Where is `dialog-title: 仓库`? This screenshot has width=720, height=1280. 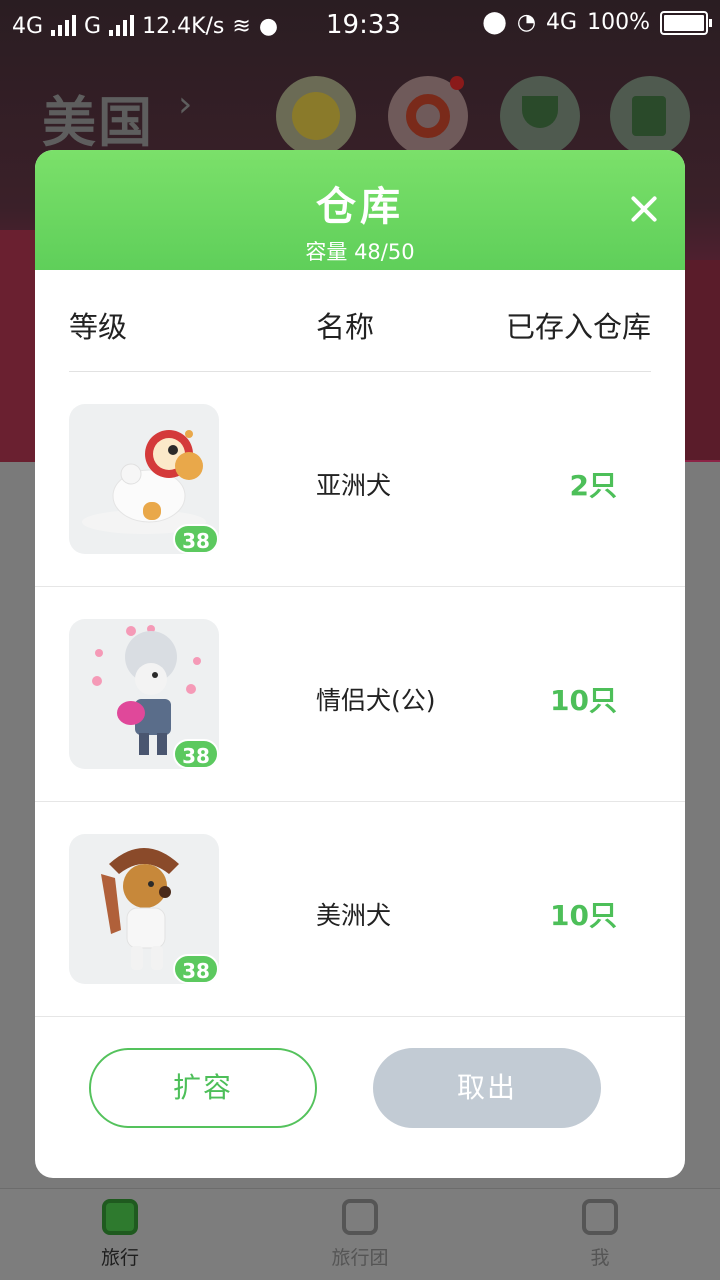
dialog-title: 仓库 is located at coordinates (360, 207).